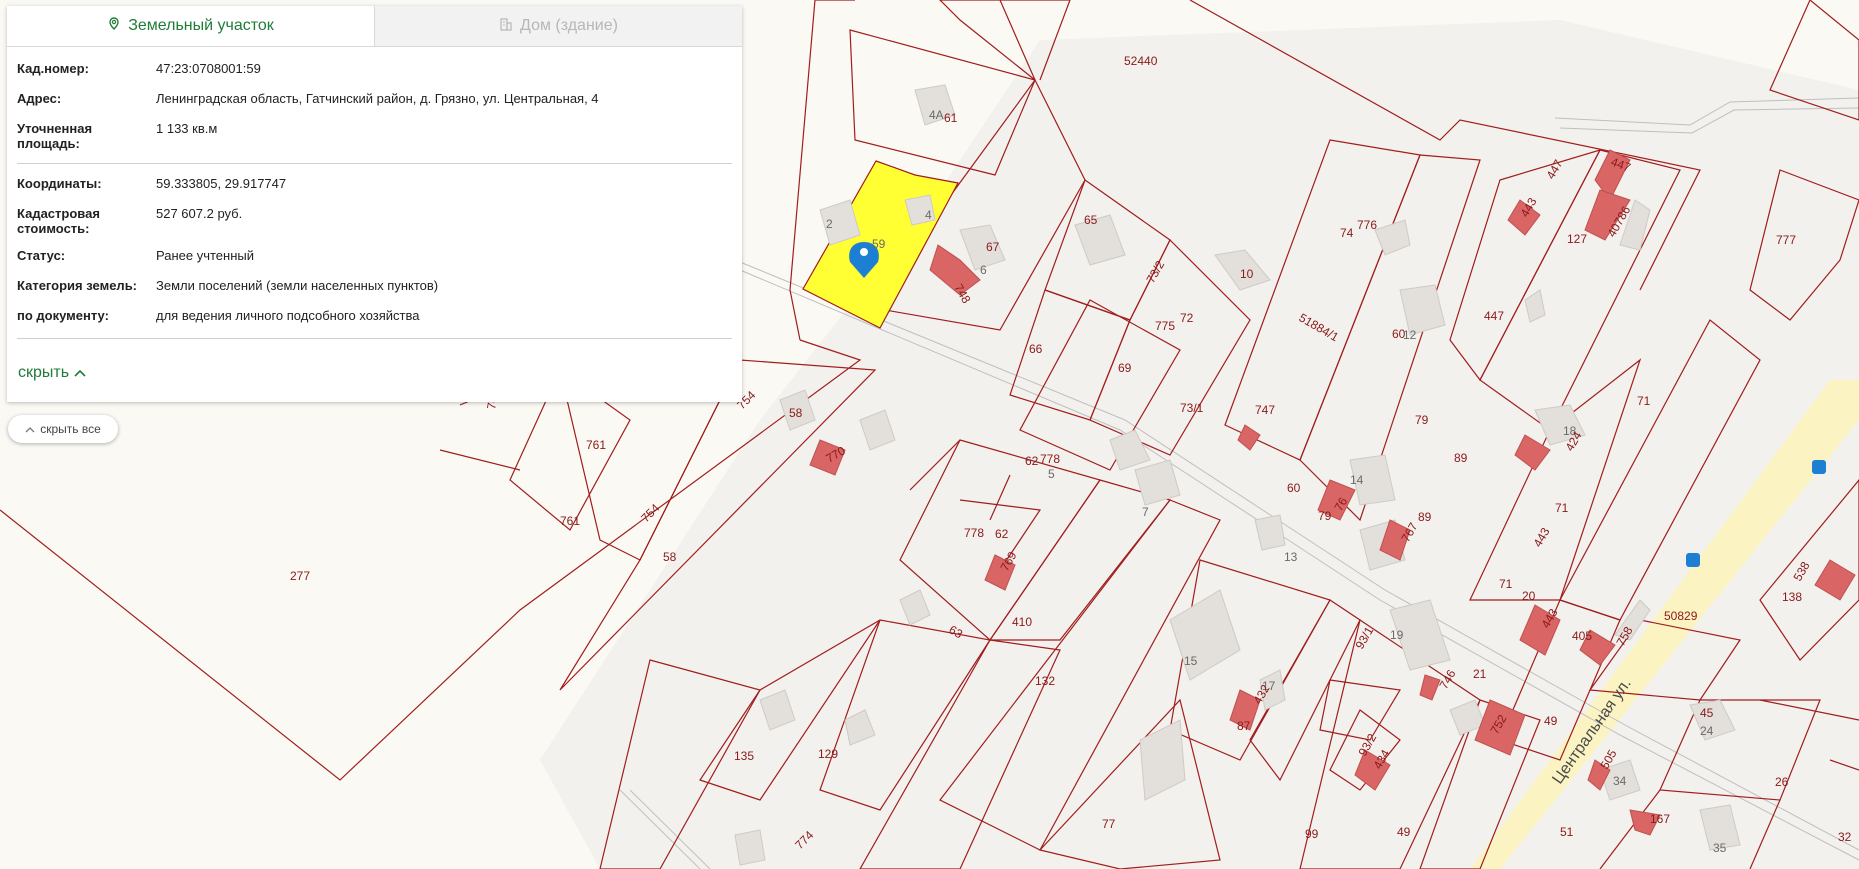  I want to click on svg-text: 13, so click(1291, 557).